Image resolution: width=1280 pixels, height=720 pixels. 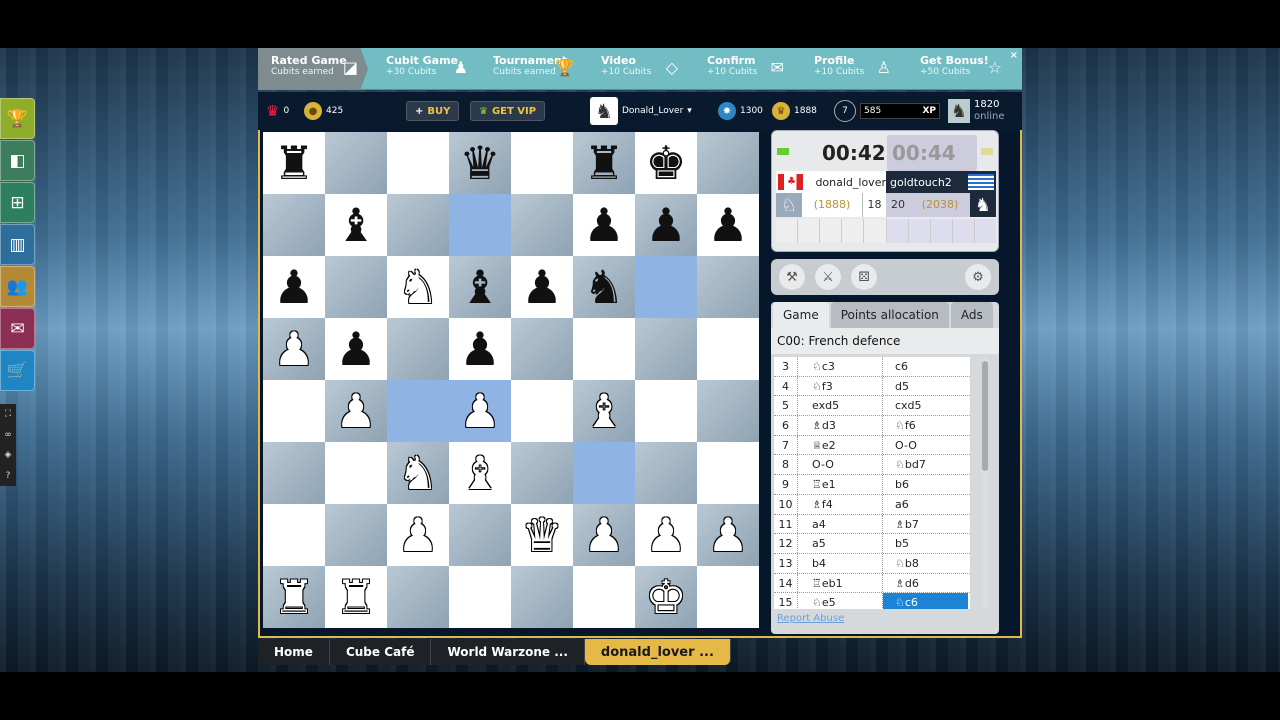 I want to click on square-a4, so click(x=294, y=411).